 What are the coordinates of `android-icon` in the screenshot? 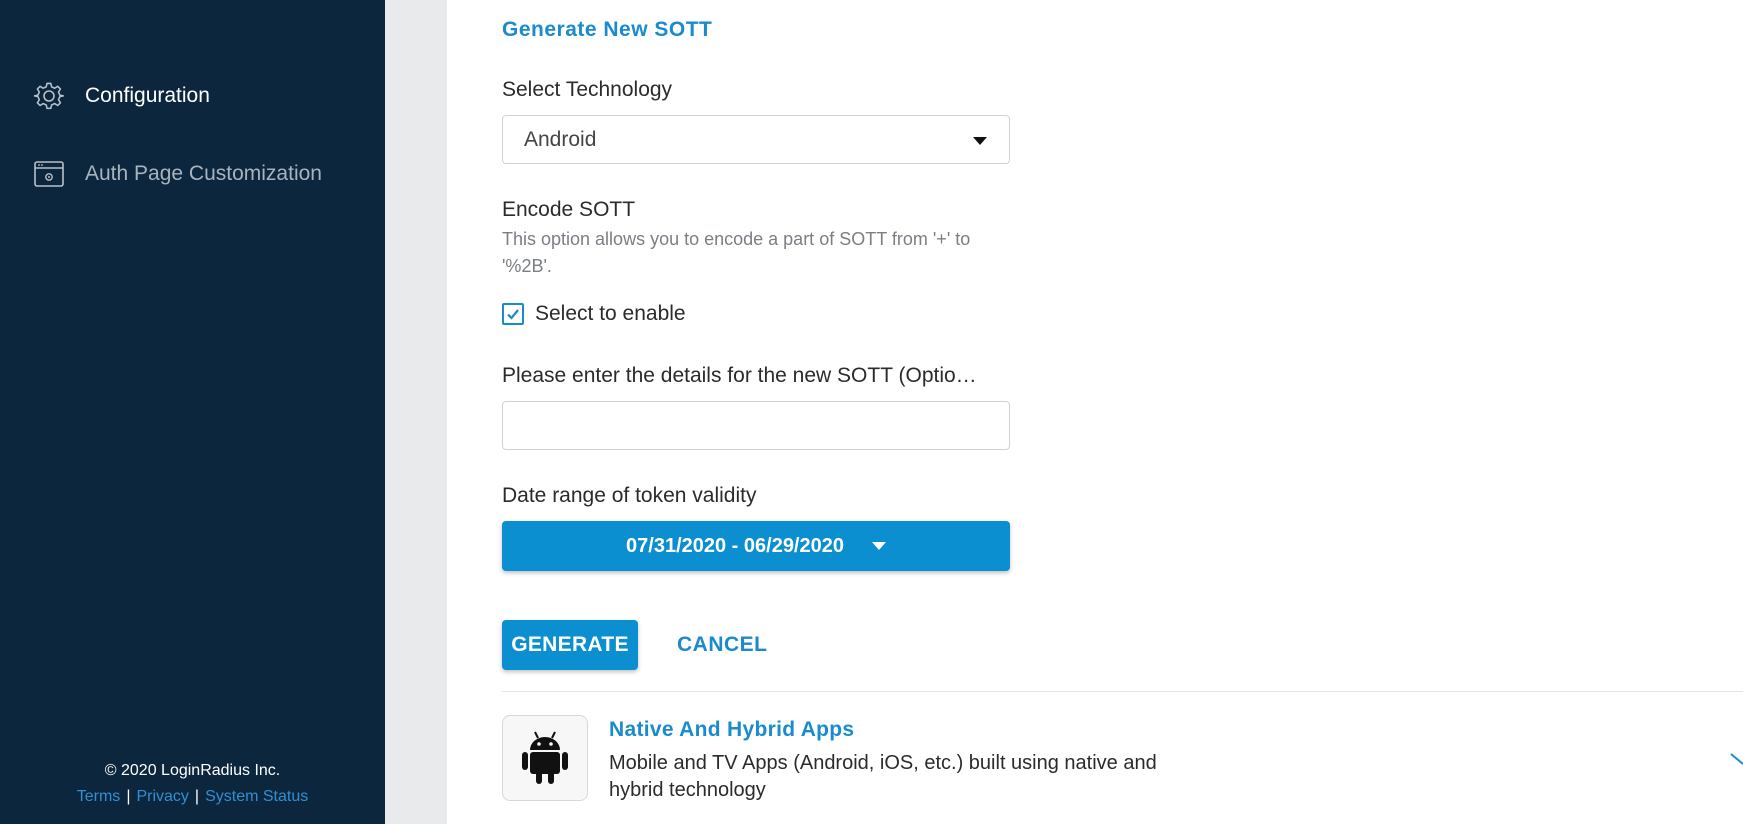 It's located at (545, 757).